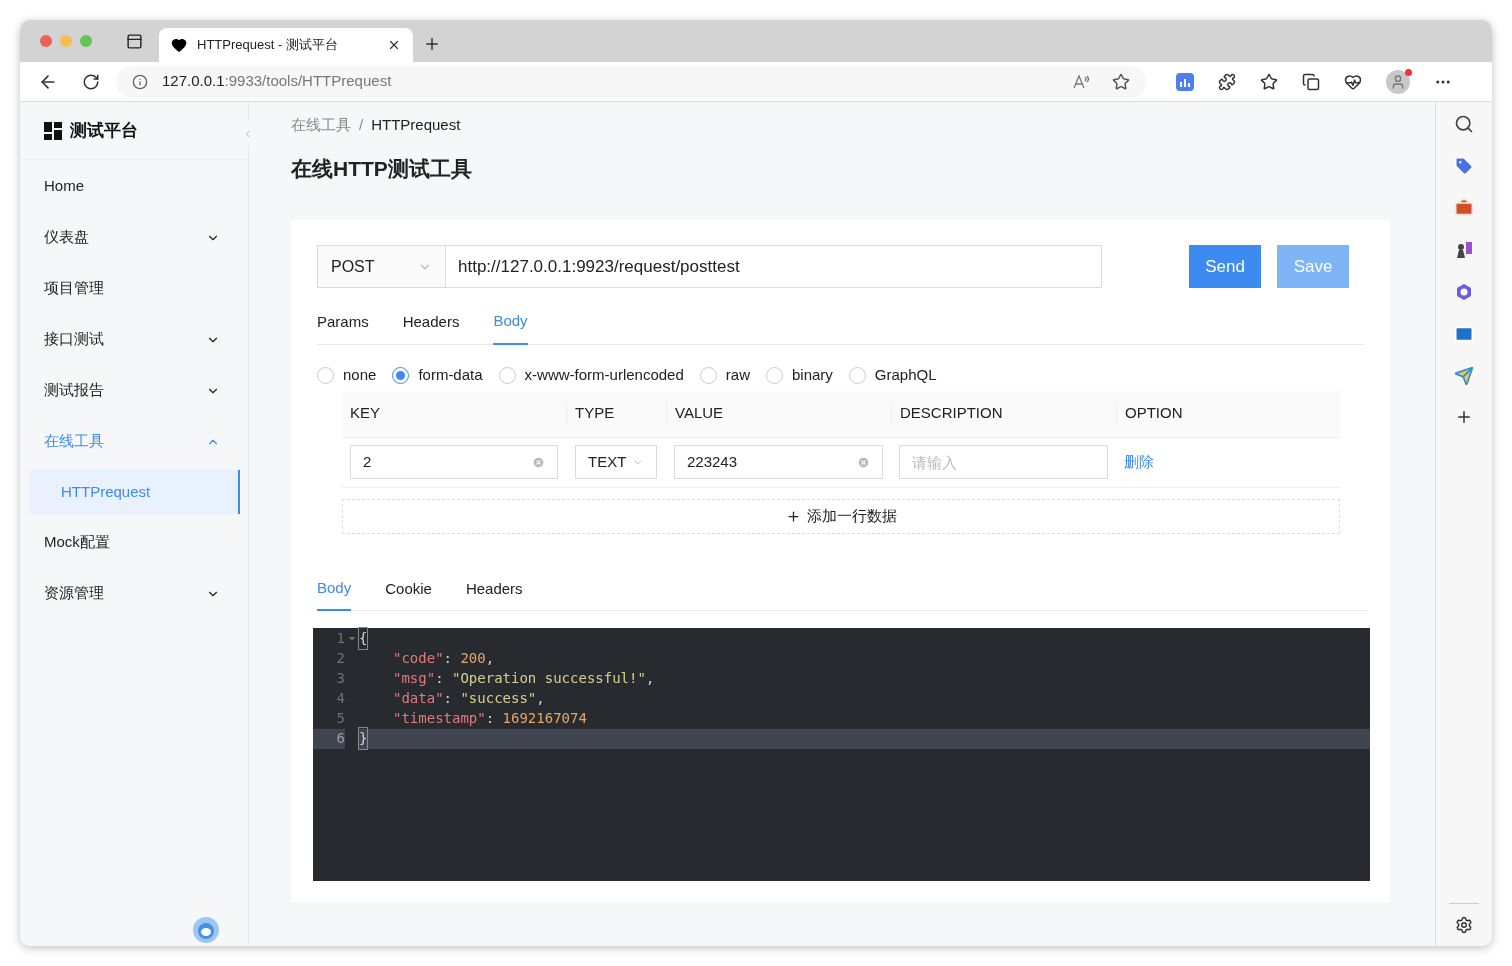  I want to click on breadcrumb-current: HTTPrequest, so click(416, 125).